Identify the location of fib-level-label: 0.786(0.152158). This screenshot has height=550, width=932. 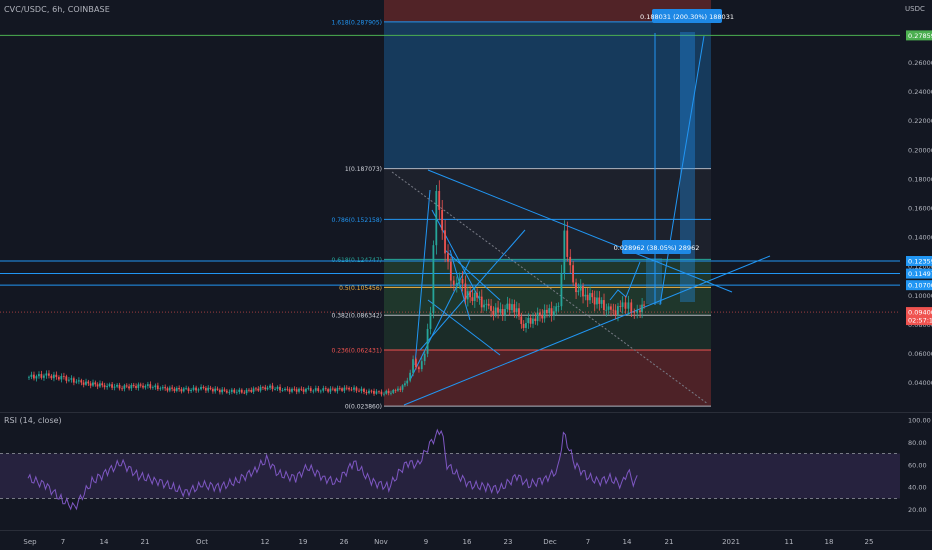
(357, 220).